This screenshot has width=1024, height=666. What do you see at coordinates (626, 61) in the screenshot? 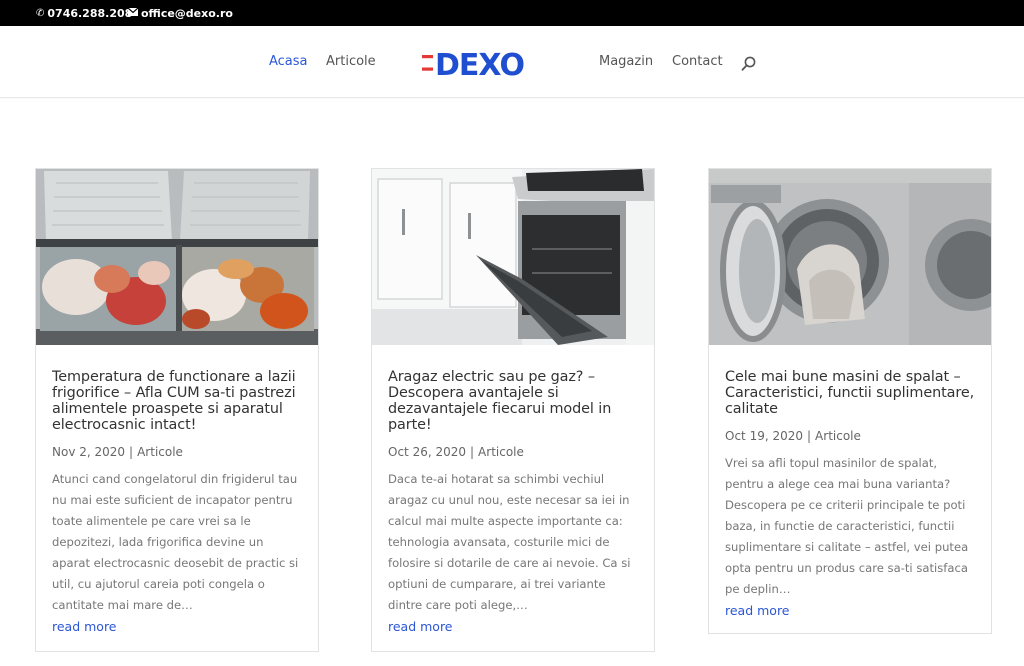
I see `nav-item-magazin: Magazin` at bounding box center [626, 61].